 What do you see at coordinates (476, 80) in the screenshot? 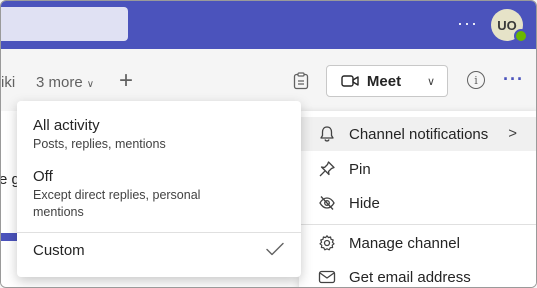
I see `info-icon: i` at bounding box center [476, 80].